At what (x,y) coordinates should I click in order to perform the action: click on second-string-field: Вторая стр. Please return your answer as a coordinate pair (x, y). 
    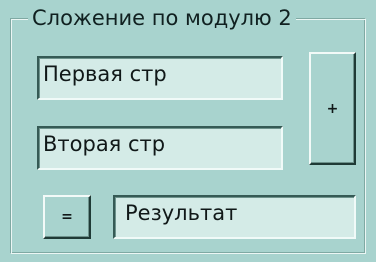
    Looking at the image, I should click on (160, 148).